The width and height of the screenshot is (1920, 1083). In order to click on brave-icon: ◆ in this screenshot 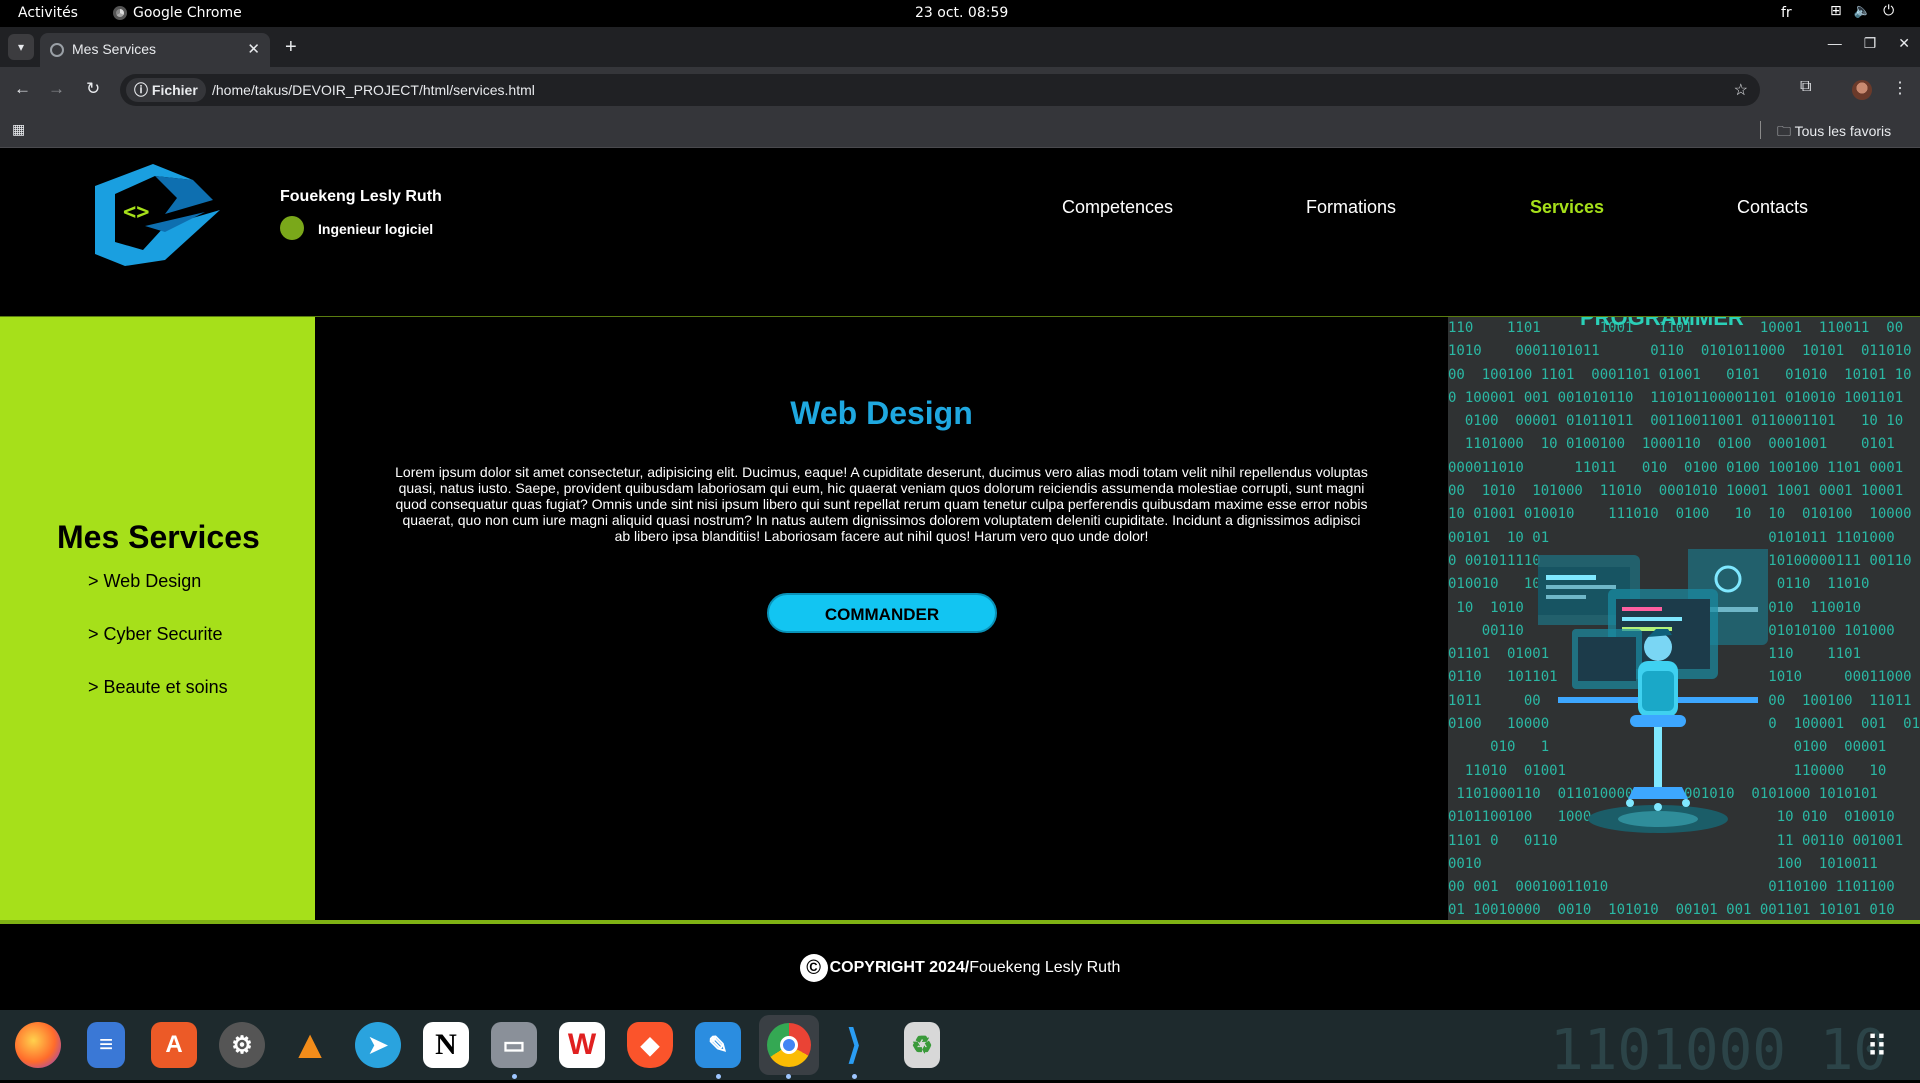, I will do `click(650, 1045)`.